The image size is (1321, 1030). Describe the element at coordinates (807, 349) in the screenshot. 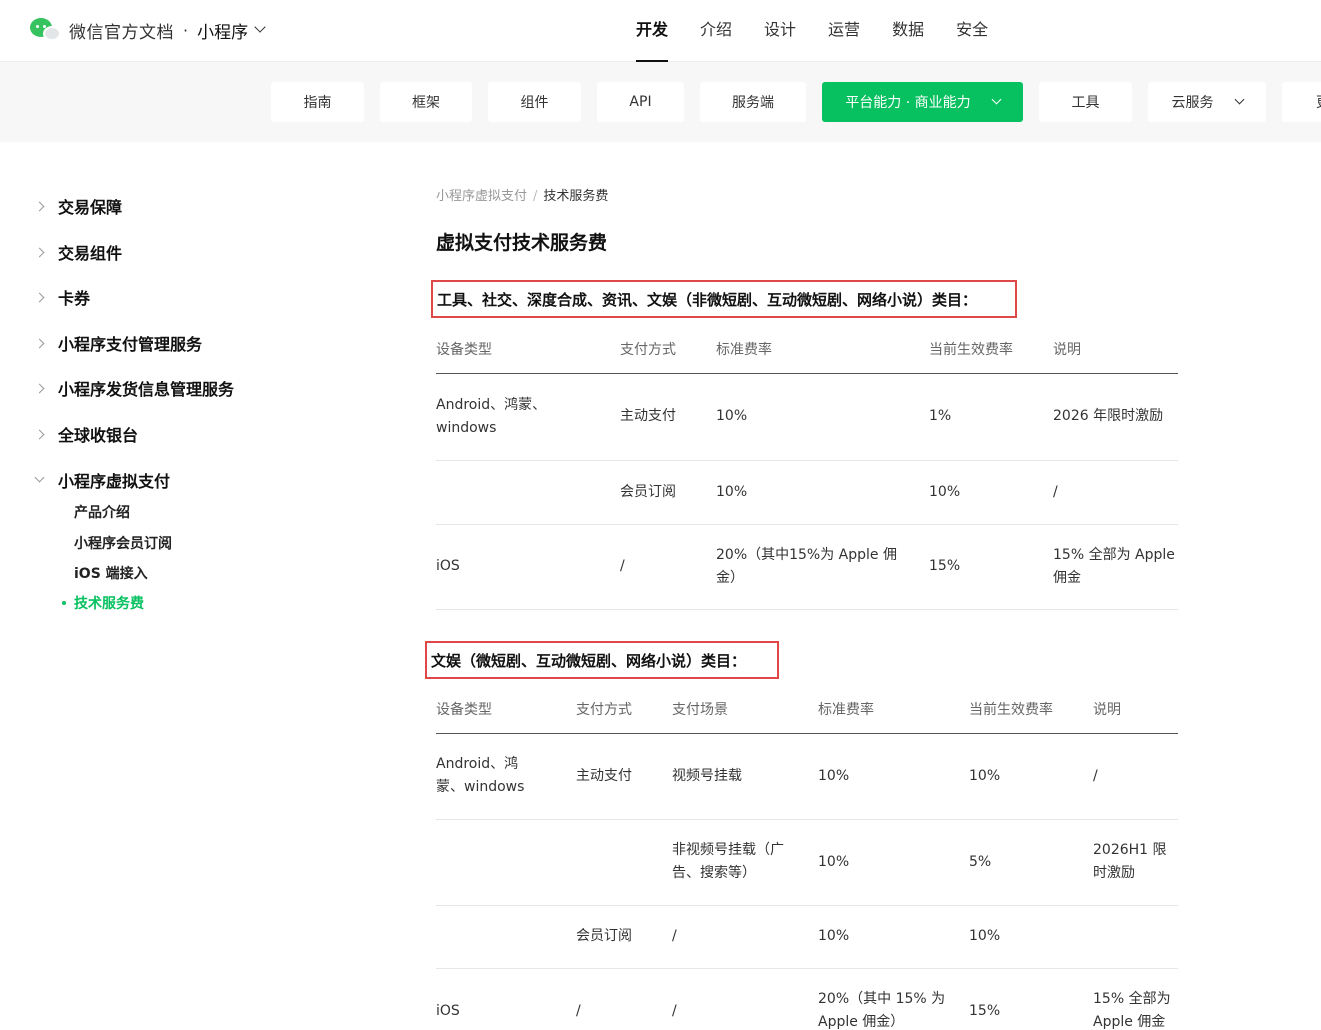

I see `table-header-row: 设备类型 支付方式 标准费率 当前生效费率 说明` at that location.